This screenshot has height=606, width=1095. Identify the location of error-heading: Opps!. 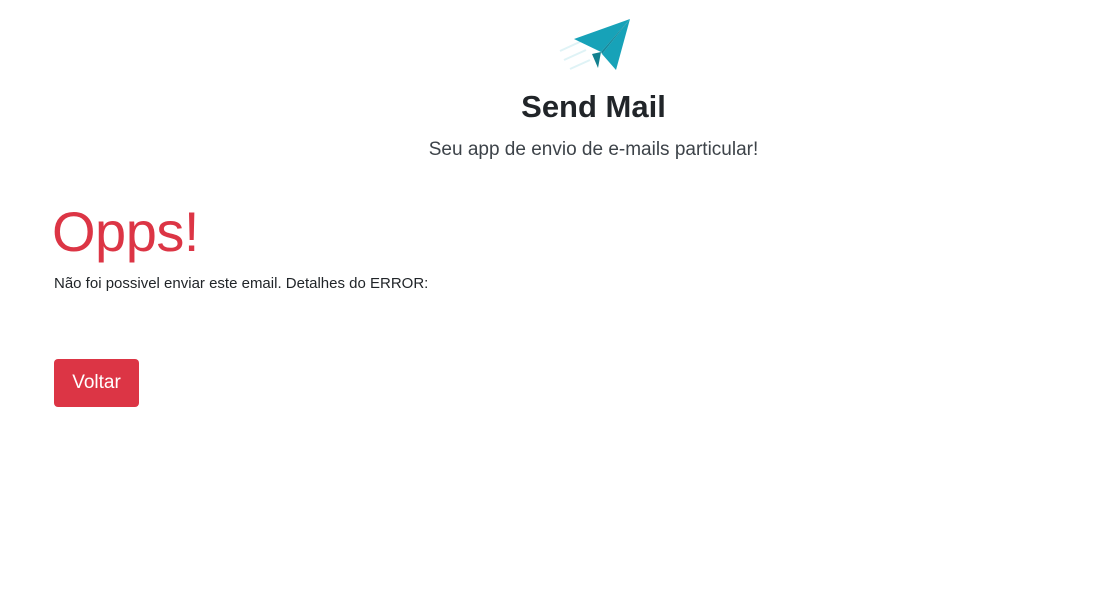
(125, 231).